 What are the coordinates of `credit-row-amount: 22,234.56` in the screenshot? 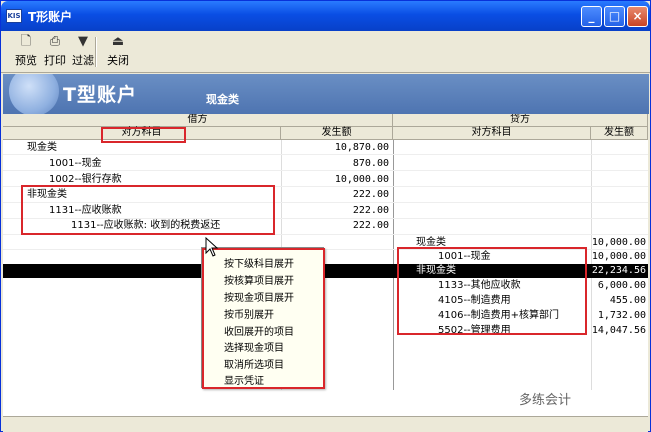 It's located at (618, 271).